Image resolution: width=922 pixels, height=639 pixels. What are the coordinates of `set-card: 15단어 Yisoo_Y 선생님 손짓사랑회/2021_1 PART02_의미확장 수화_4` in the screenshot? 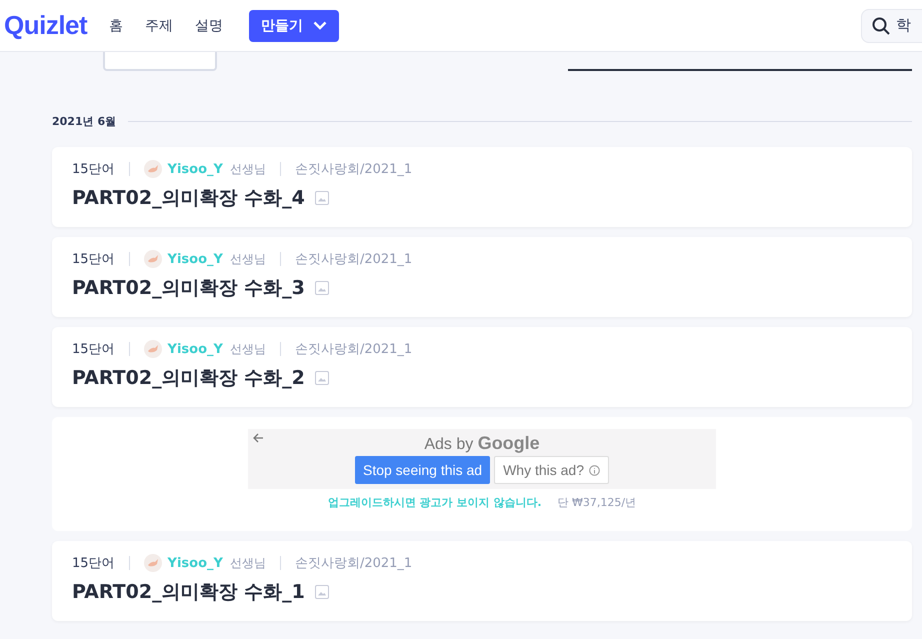 It's located at (482, 187).